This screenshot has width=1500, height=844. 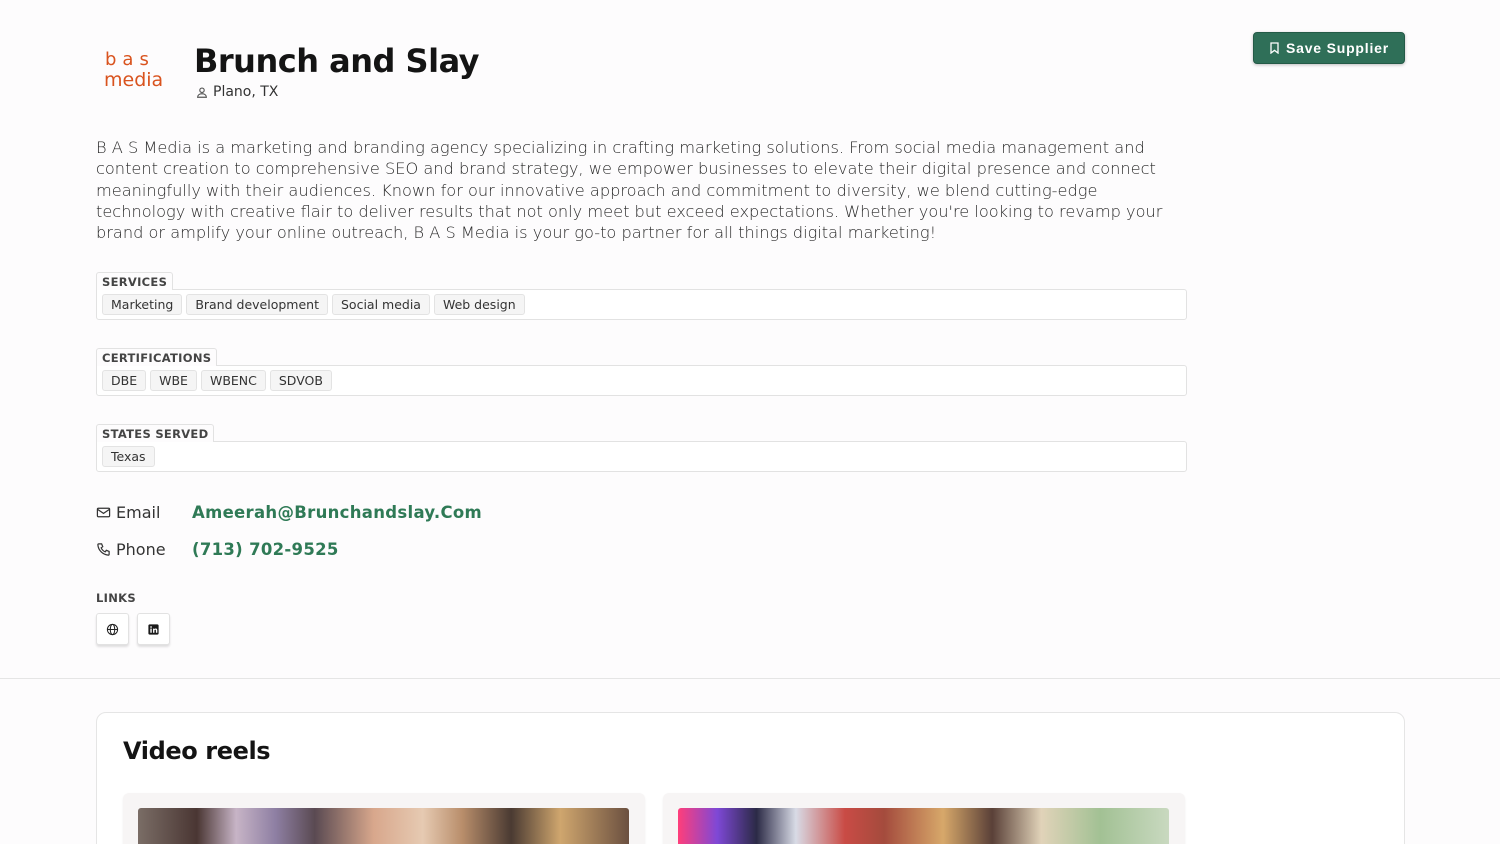 What do you see at coordinates (138, 512) in the screenshot?
I see `email-label-text: Email` at bounding box center [138, 512].